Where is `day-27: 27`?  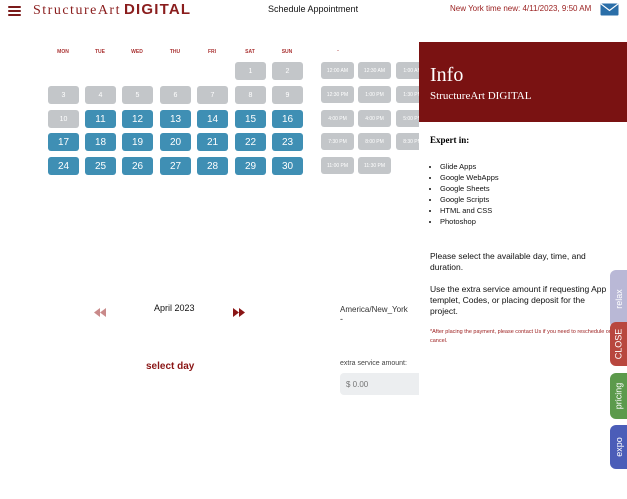
day-27: 27 is located at coordinates (175, 166).